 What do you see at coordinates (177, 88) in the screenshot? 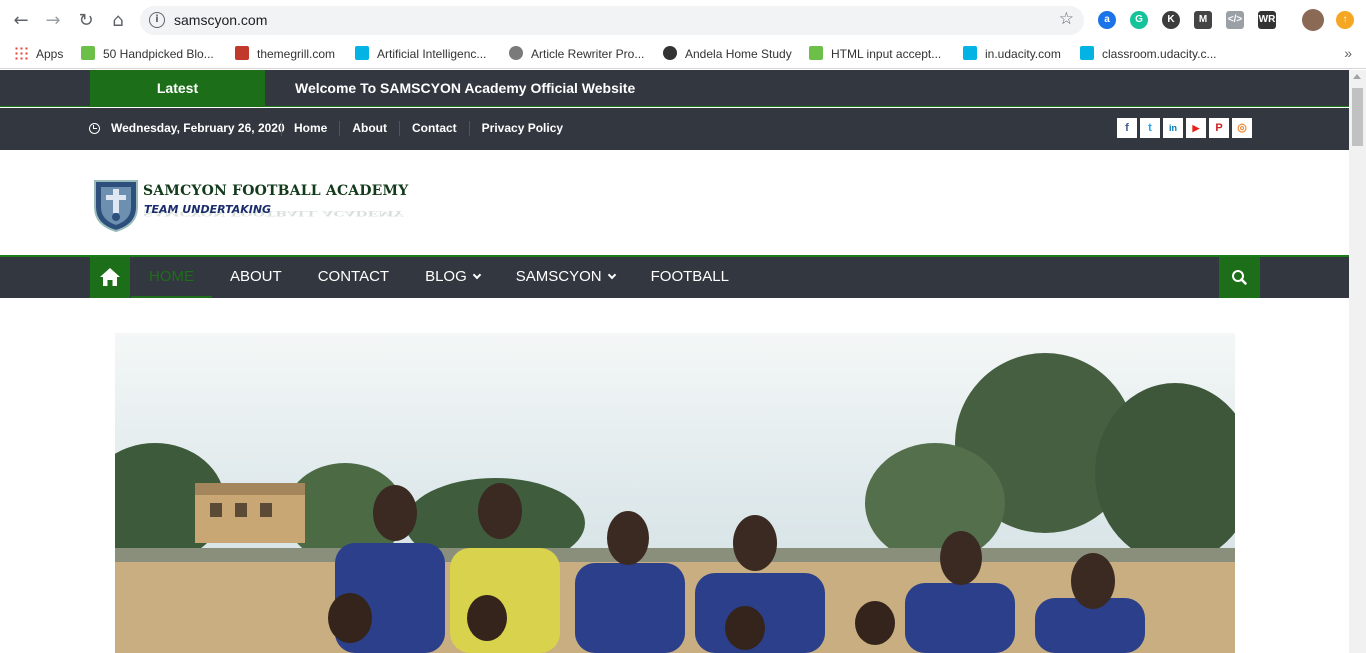
I see `latest-label: Latest` at bounding box center [177, 88].